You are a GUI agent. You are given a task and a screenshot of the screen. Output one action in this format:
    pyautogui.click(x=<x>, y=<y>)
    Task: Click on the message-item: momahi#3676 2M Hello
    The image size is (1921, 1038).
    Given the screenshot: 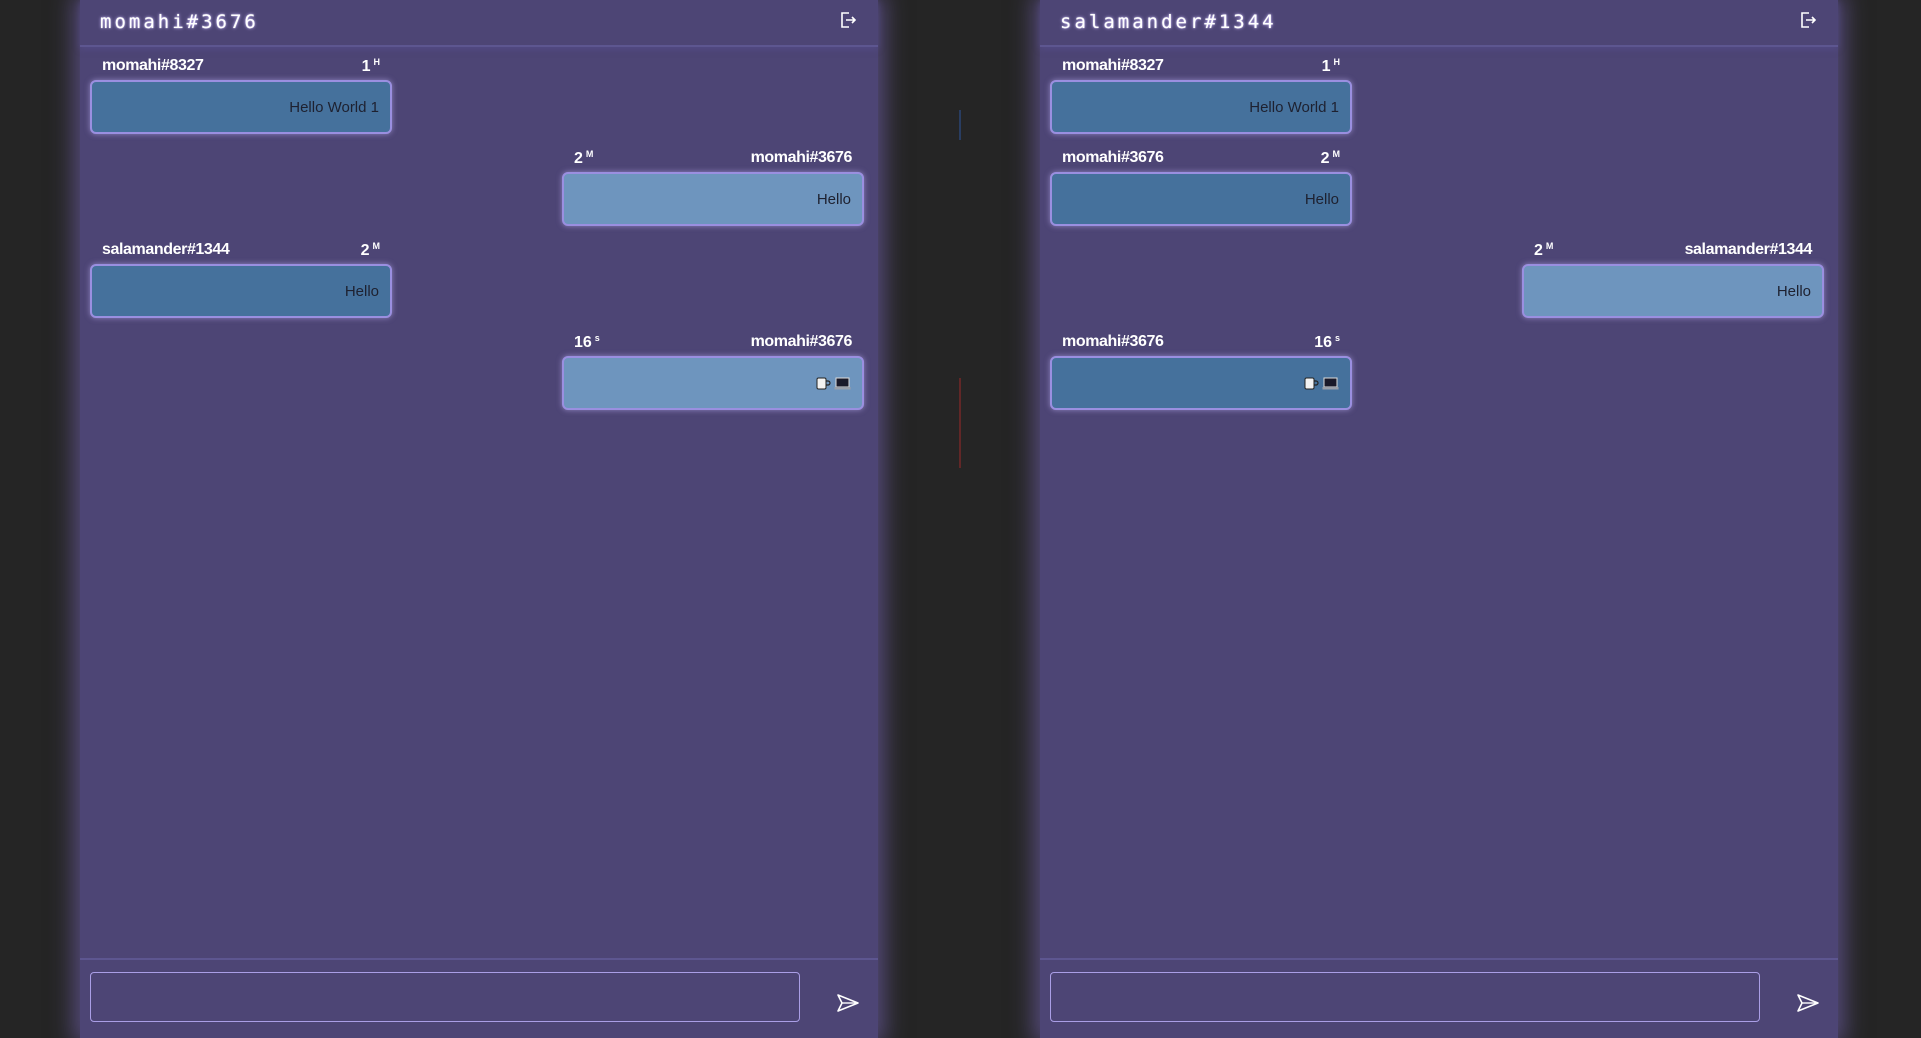 What is the action you would take?
    pyautogui.click(x=1201, y=185)
    